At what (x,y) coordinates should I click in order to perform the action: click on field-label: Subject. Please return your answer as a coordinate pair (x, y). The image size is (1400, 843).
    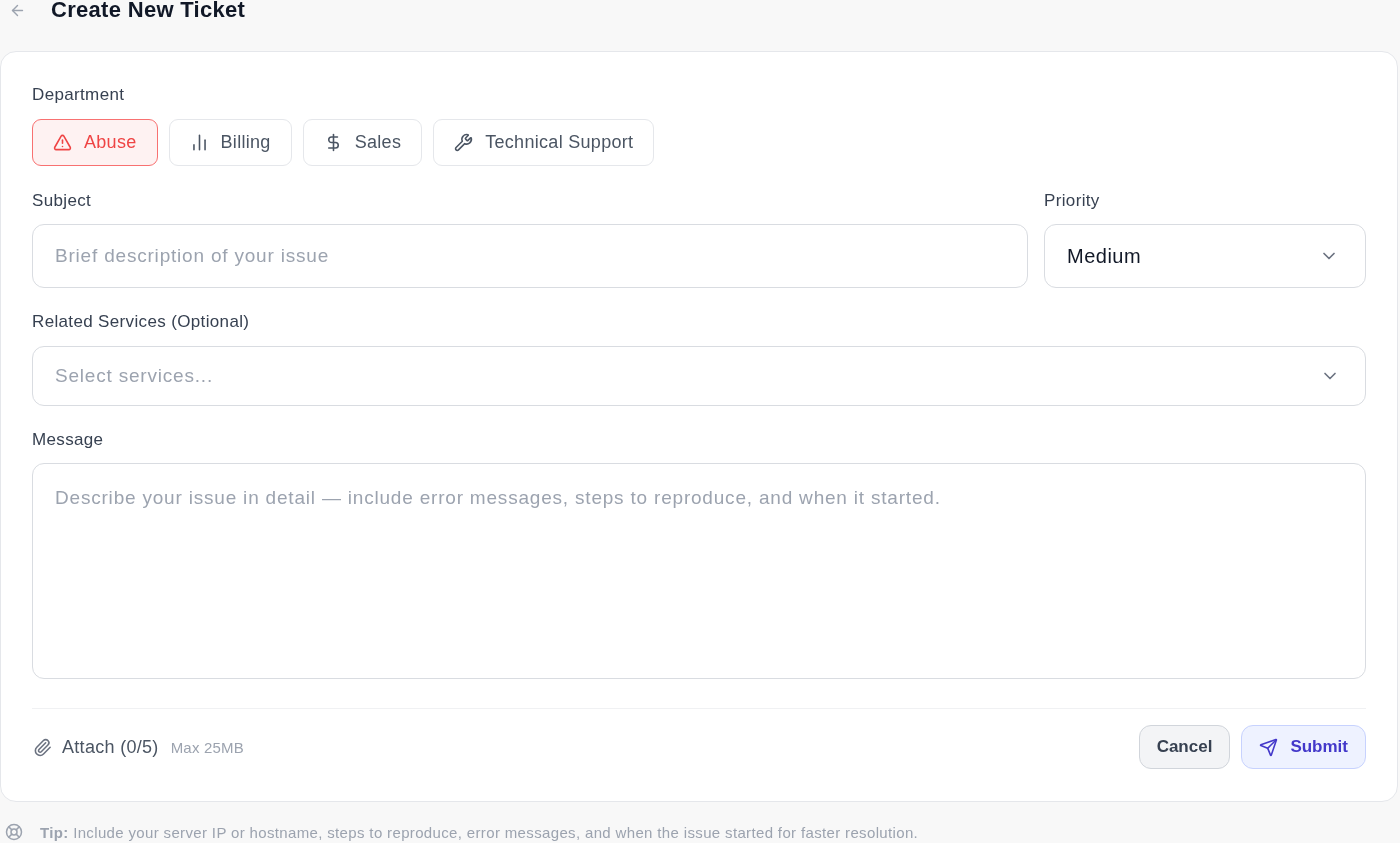
    Looking at the image, I should click on (62, 201).